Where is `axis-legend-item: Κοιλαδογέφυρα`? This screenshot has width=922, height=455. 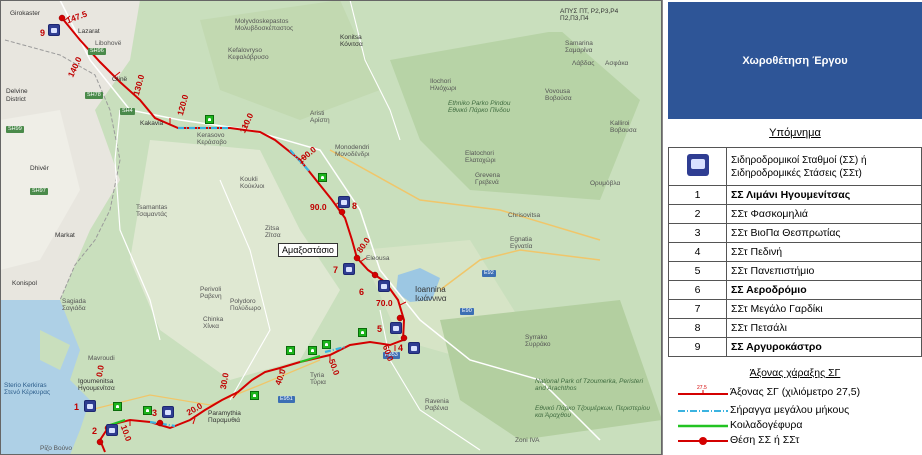
axis-legend-item: Κοιλαδογέφυρα is located at coordinates (795, 426).